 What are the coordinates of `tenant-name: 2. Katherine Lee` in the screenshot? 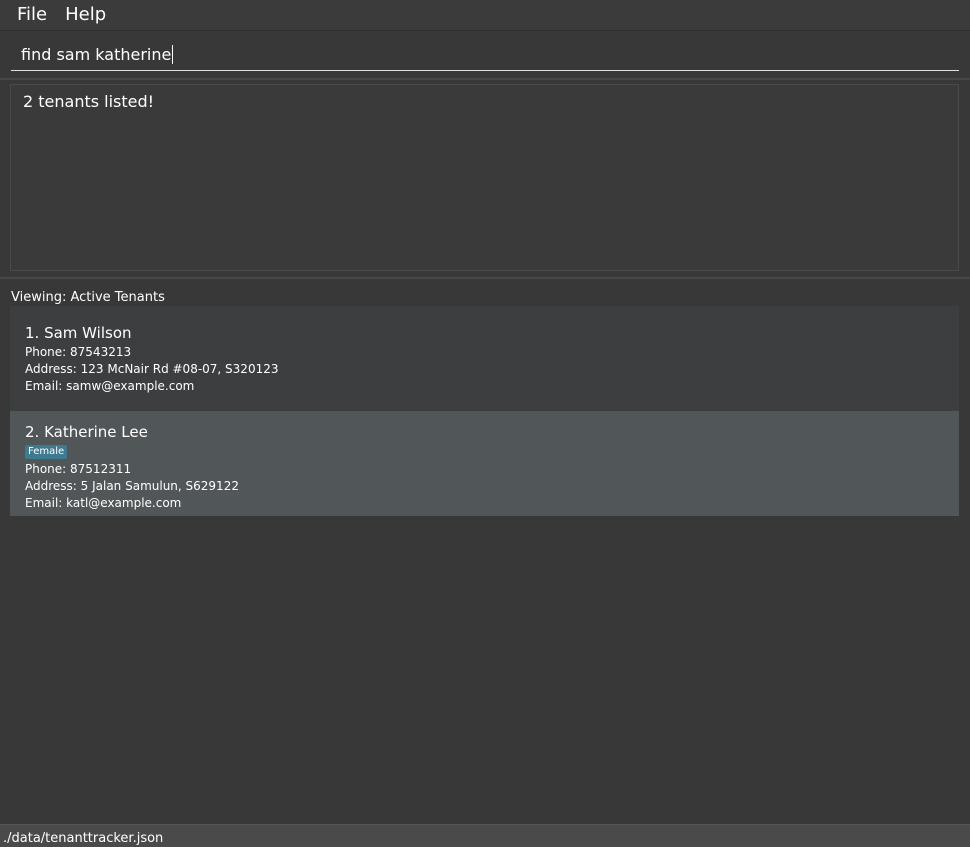 It's located at (86, 432).